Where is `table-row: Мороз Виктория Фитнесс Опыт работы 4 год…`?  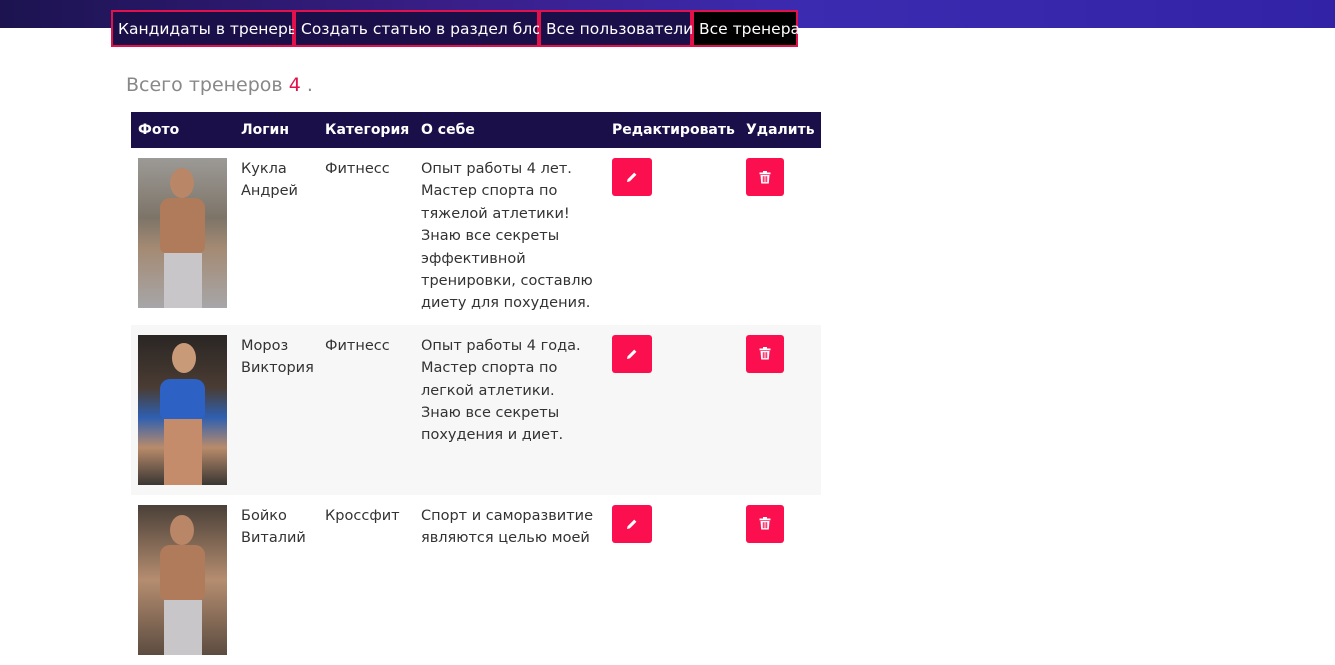
table-row: Мороз Виктория Фитнесс Опыт работы 4 год… is located at coordinates (476, 409).